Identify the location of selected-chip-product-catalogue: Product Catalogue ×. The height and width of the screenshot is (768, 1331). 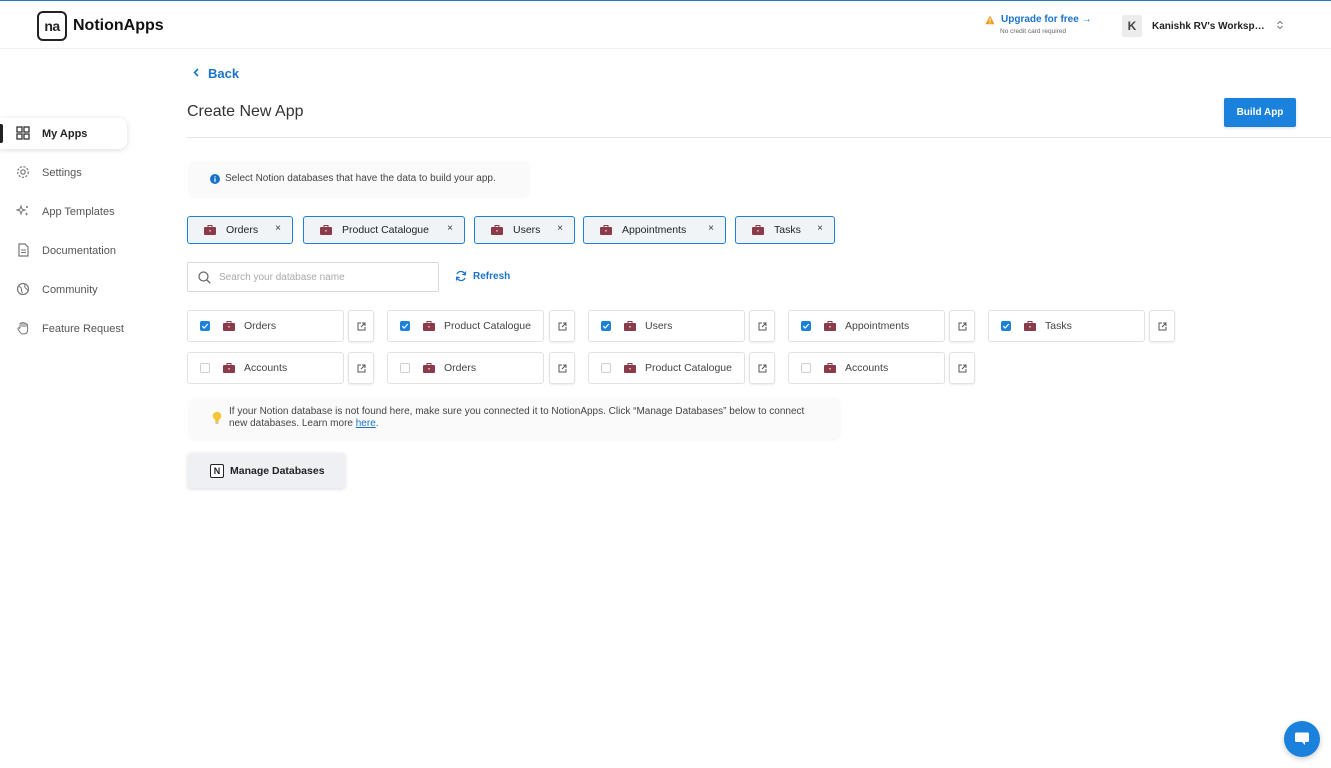
(384, 230).